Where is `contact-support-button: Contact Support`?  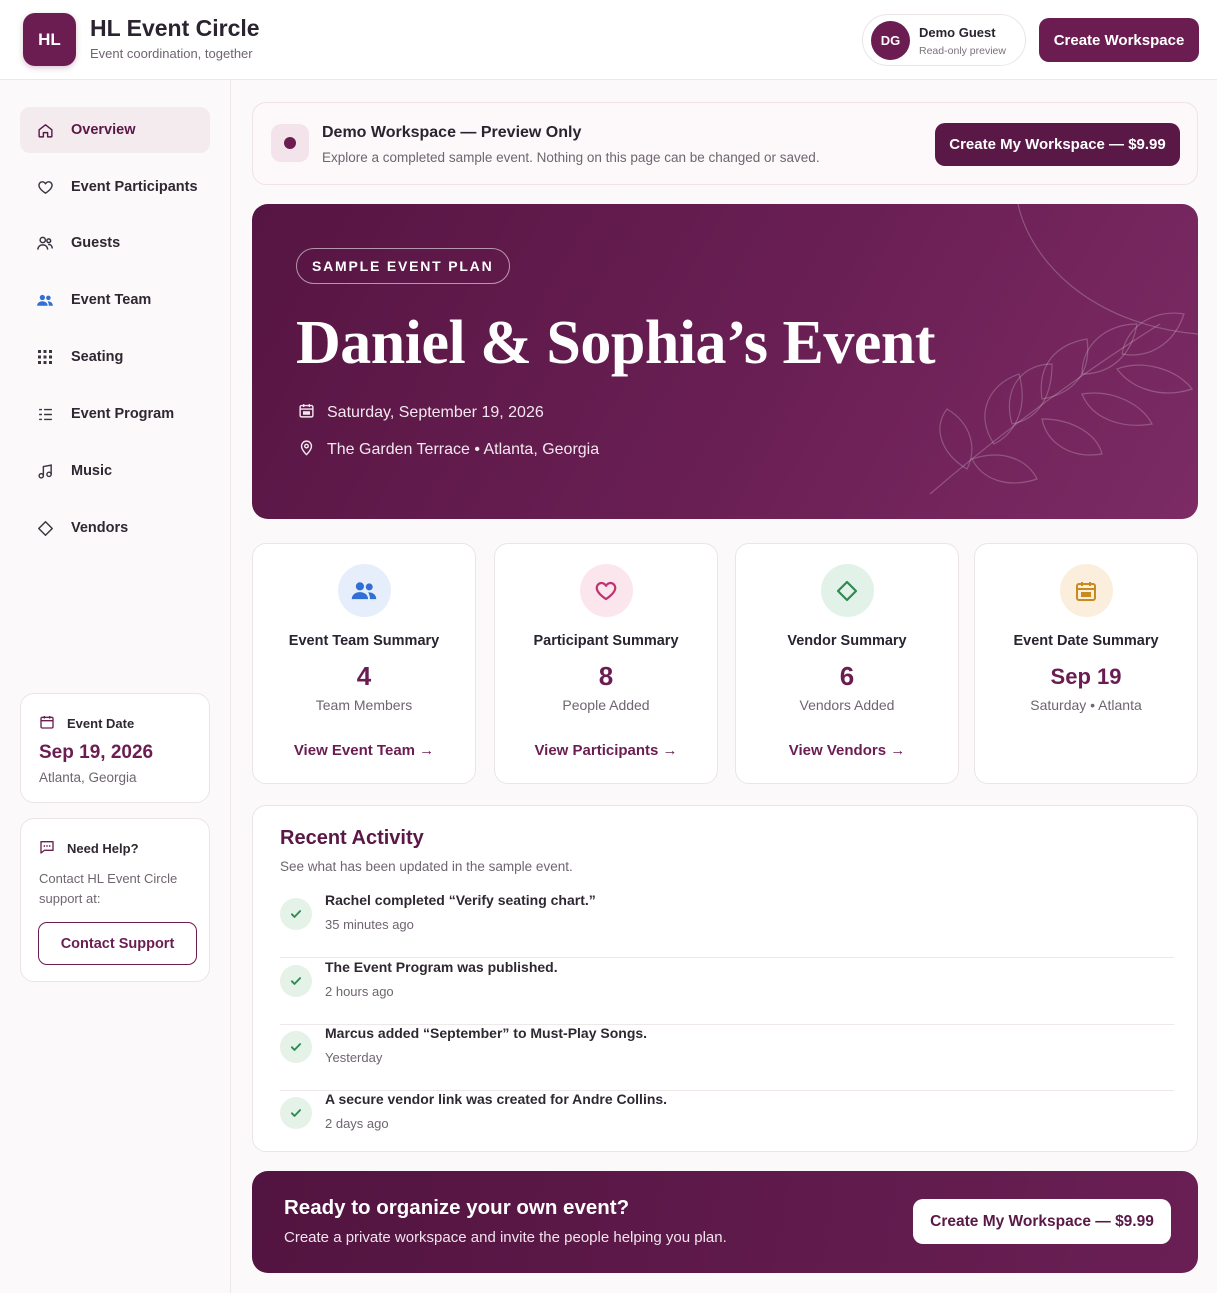 contact-support-button: Contact Support is located at coordinates (117, 943).